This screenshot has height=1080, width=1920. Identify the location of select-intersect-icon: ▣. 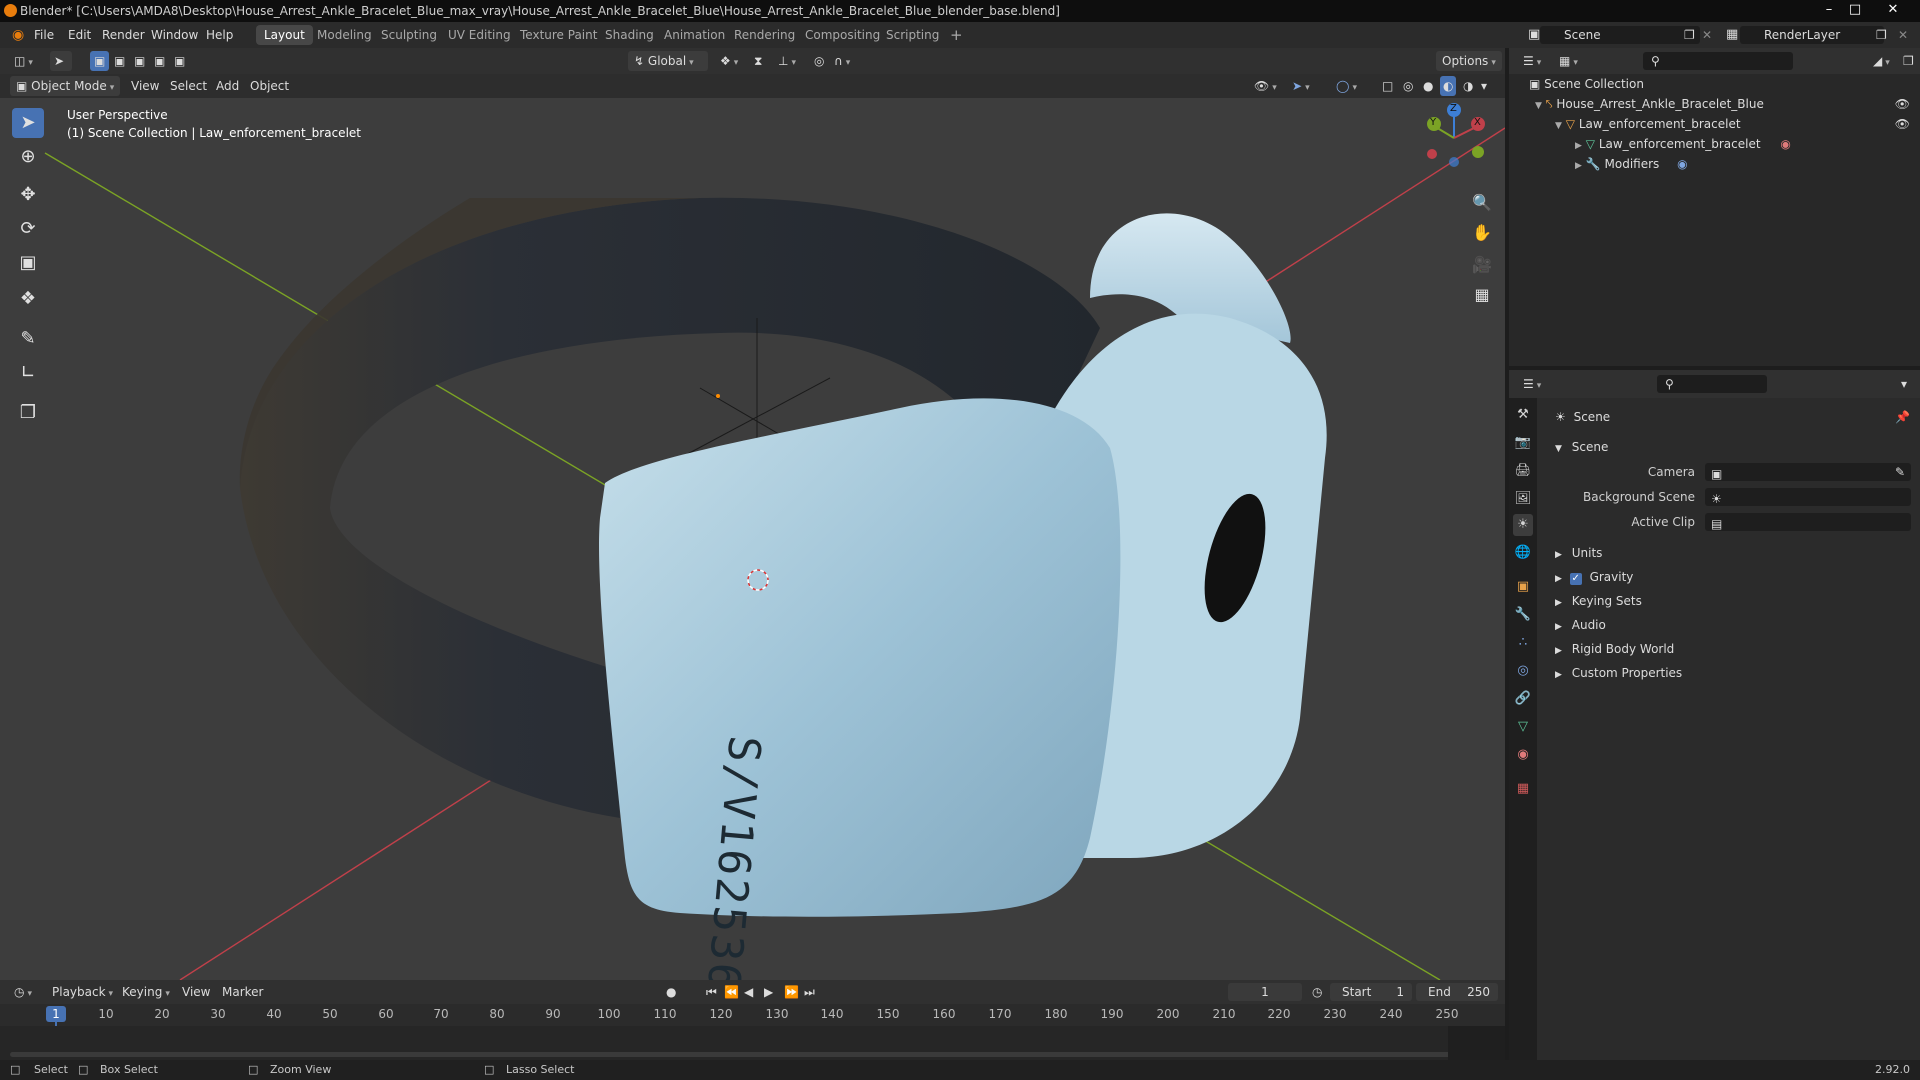
(179, 61).